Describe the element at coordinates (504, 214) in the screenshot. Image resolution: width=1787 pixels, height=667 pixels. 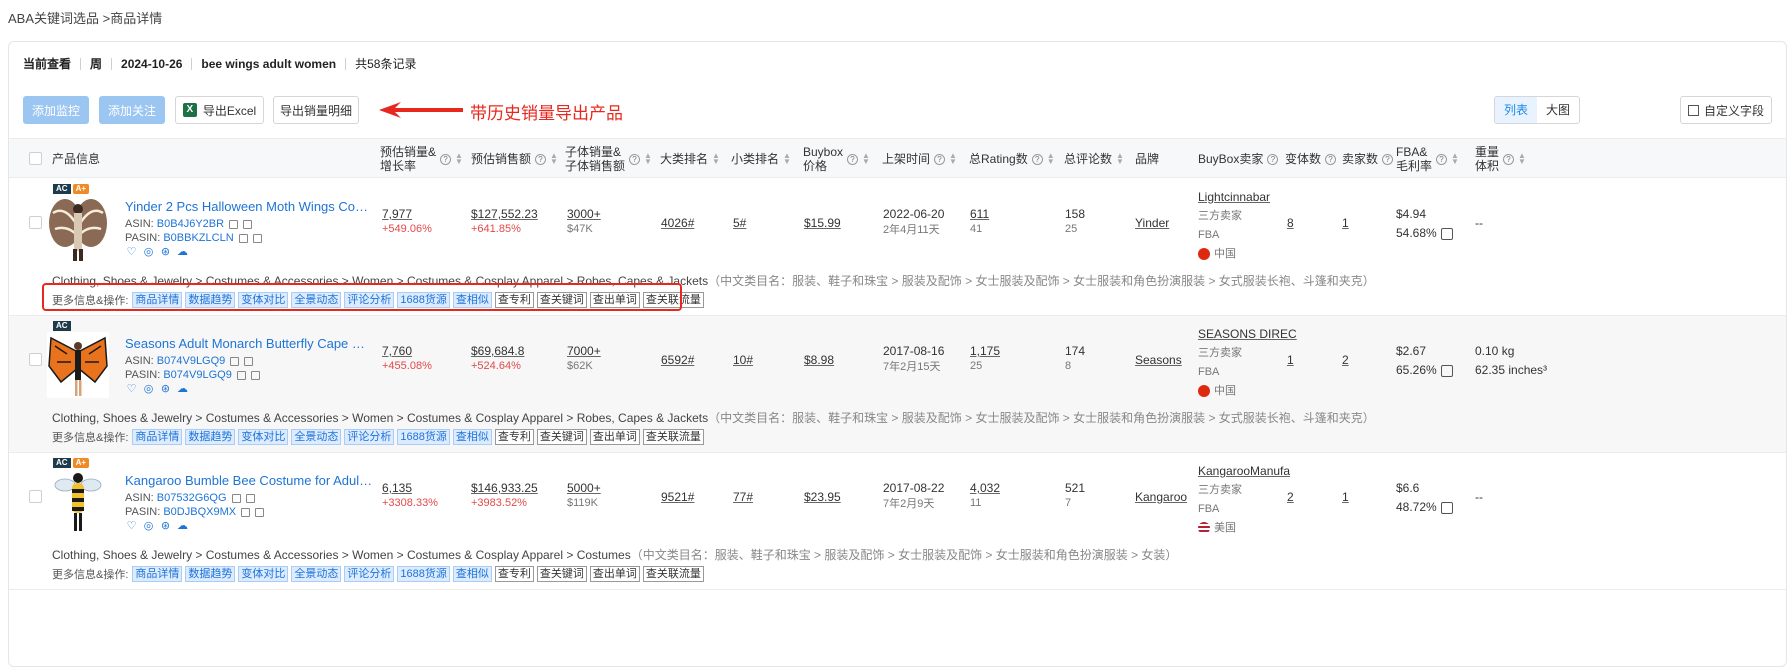
I see `est-revenue-value: $127,552.23` at that location.